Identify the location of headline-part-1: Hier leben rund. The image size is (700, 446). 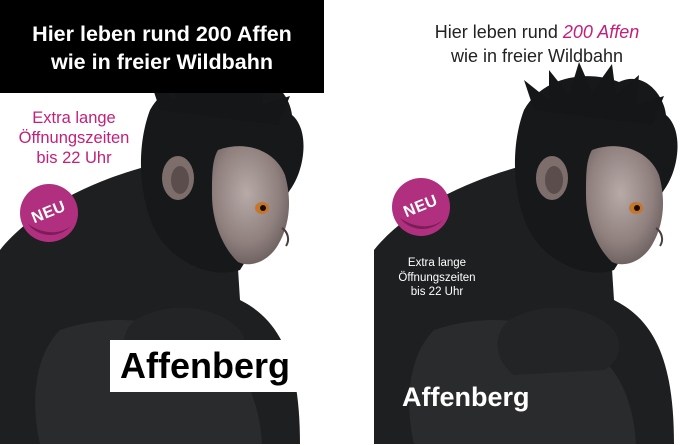
(498, 32).